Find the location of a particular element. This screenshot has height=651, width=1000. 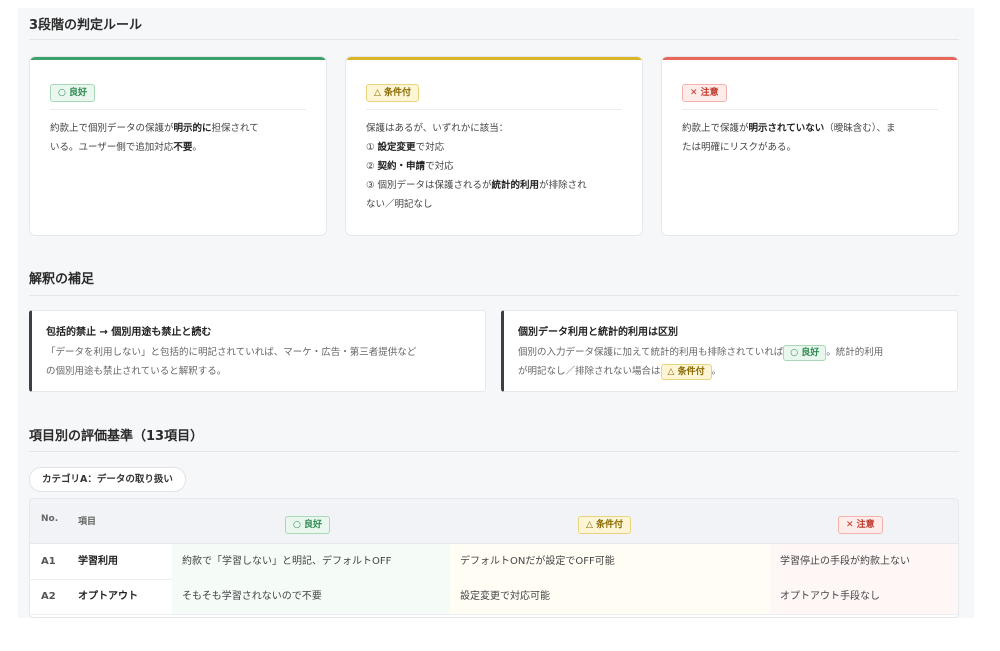

emphasis-text: 契約・申請 is located at coordinates (401, 166).